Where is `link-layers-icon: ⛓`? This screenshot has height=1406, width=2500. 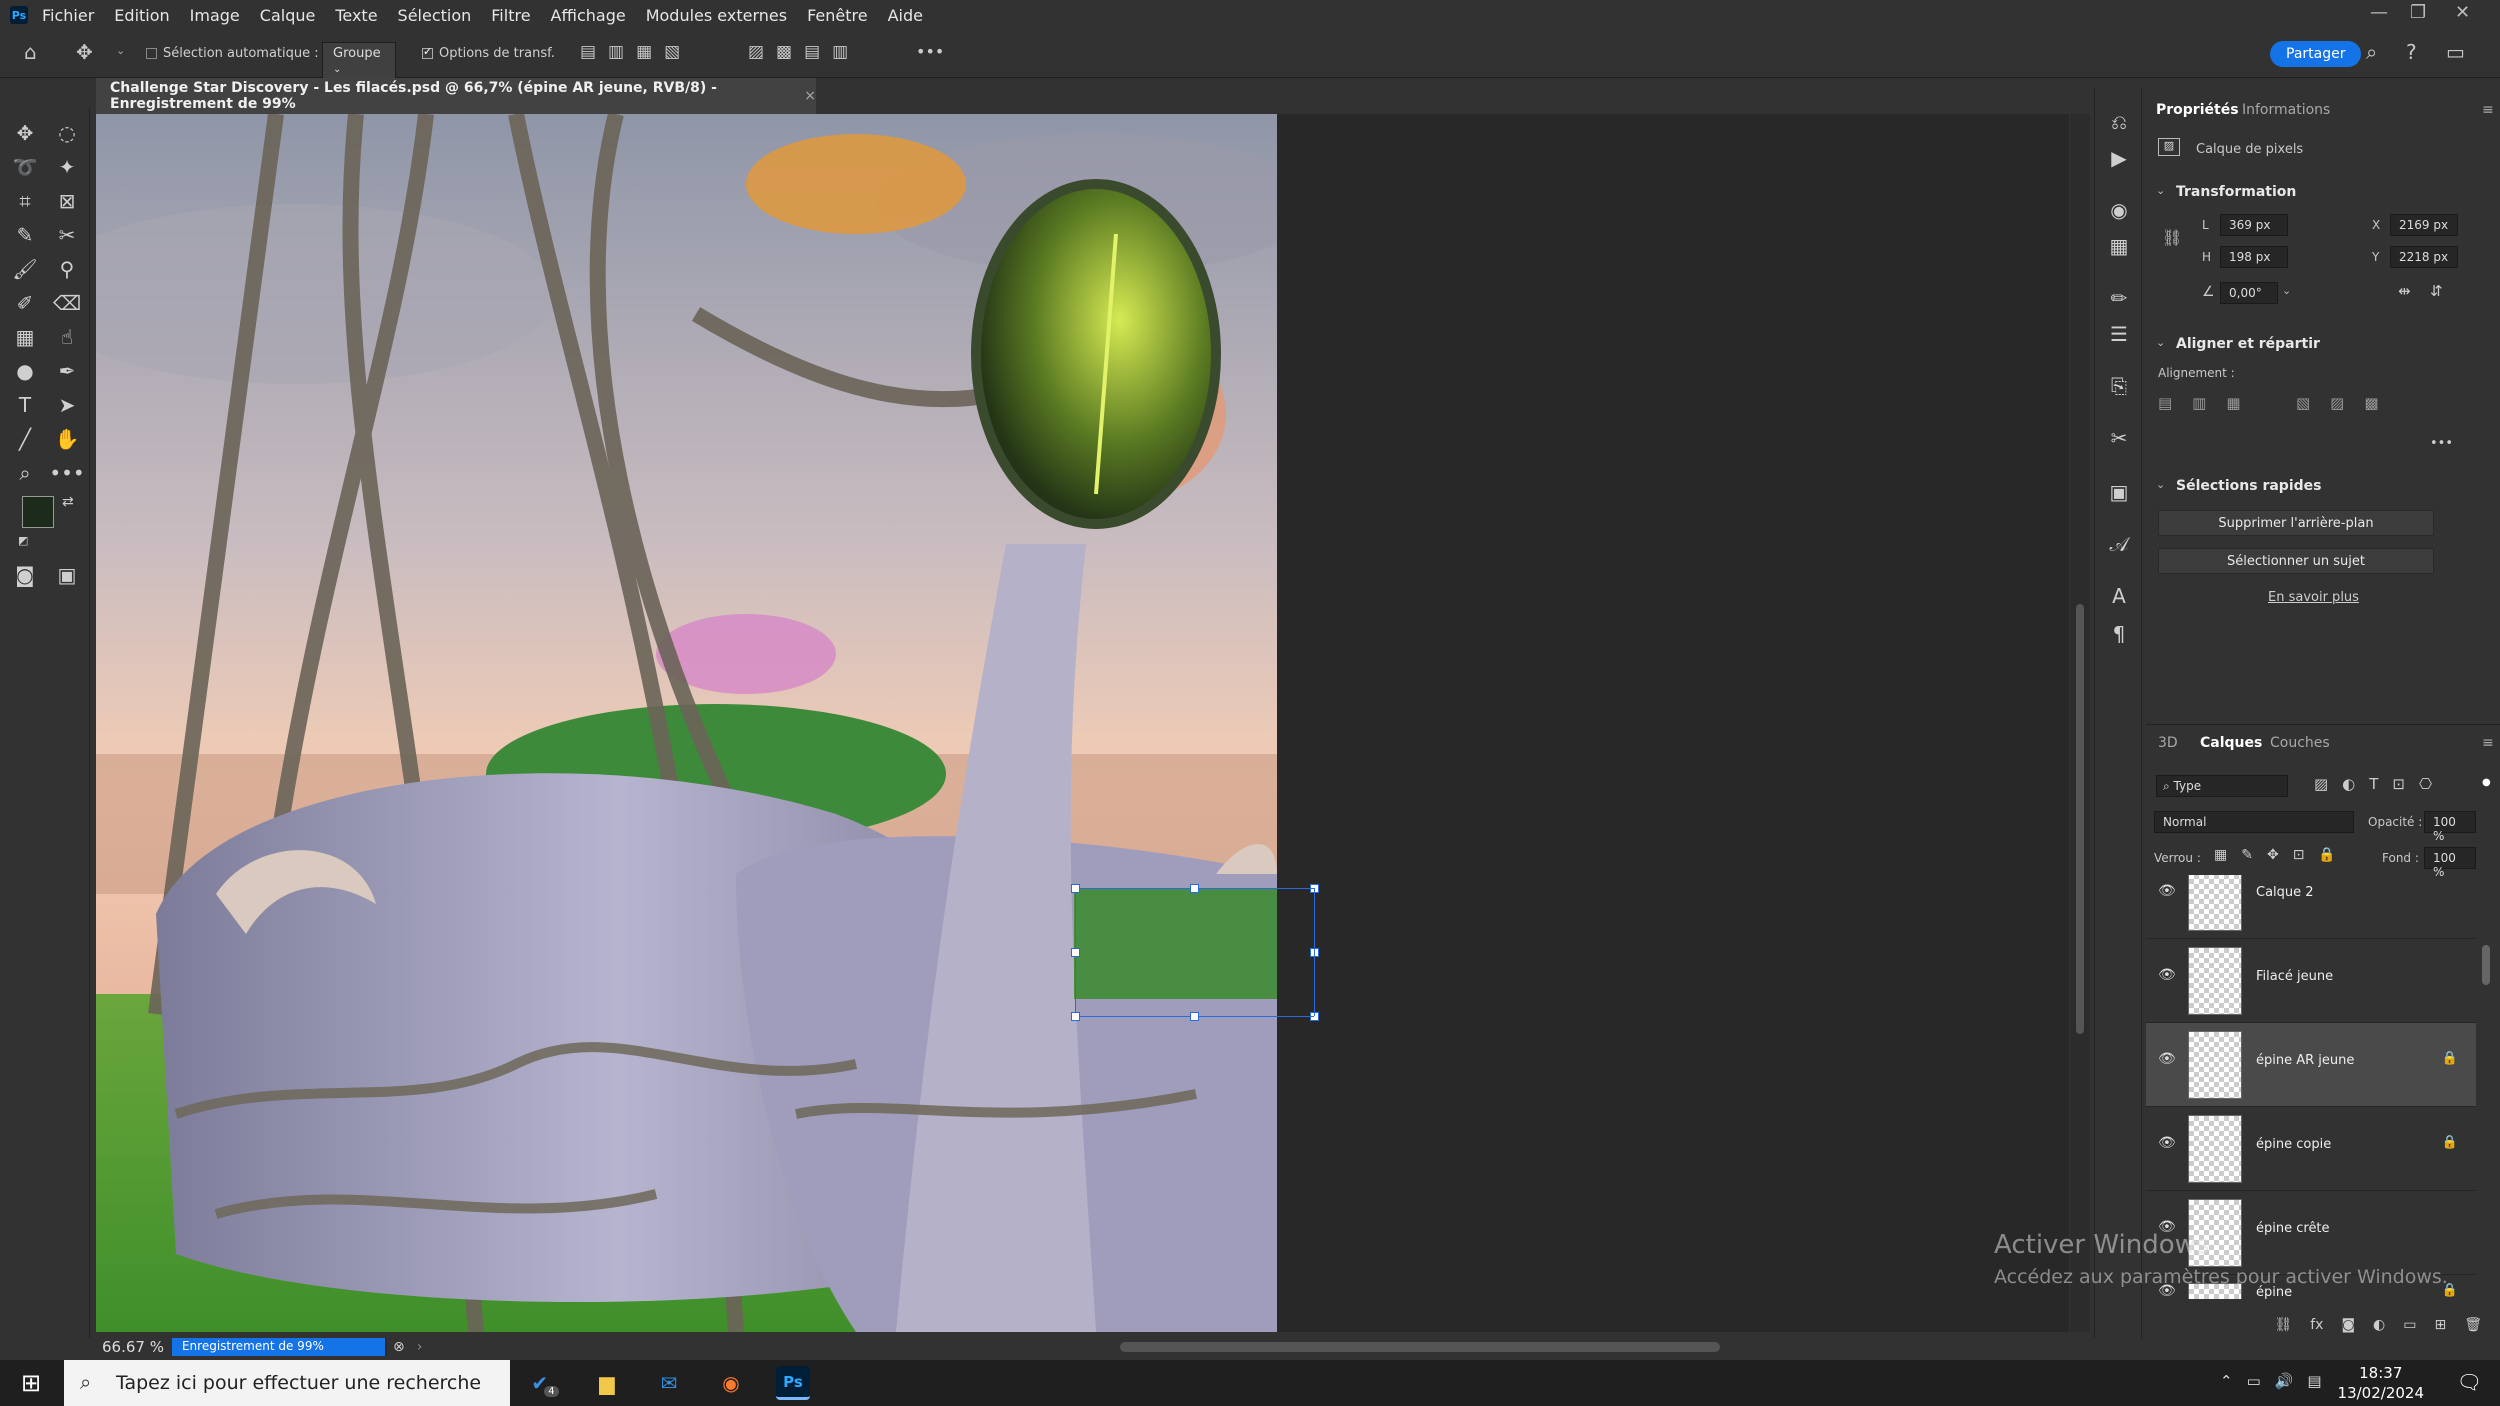
link-layers-icon: ⛓ is located at coordinates (2283, 1325).